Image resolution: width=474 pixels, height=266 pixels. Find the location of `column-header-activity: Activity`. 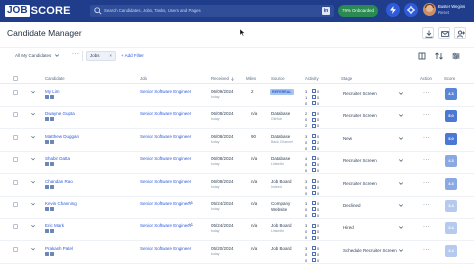

column-header-activity: Activity is located at coordinates (312, 78).